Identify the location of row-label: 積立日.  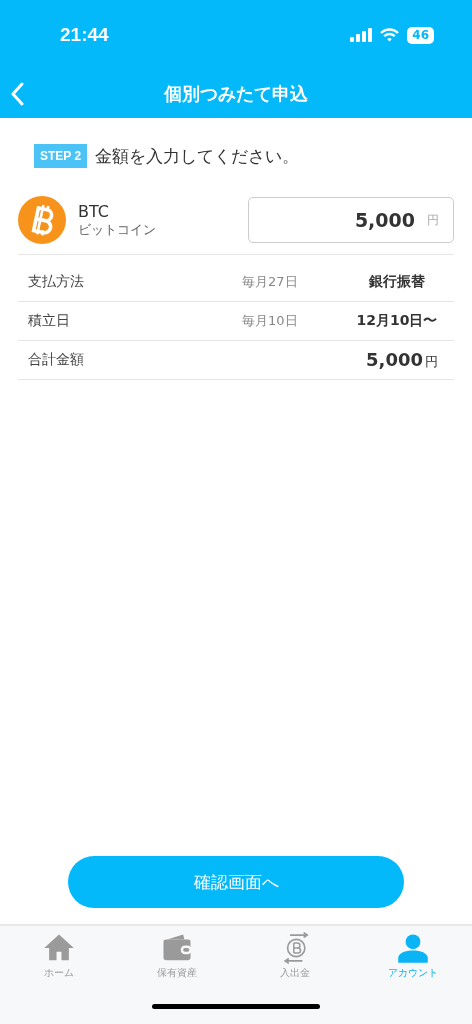
(49, 321).